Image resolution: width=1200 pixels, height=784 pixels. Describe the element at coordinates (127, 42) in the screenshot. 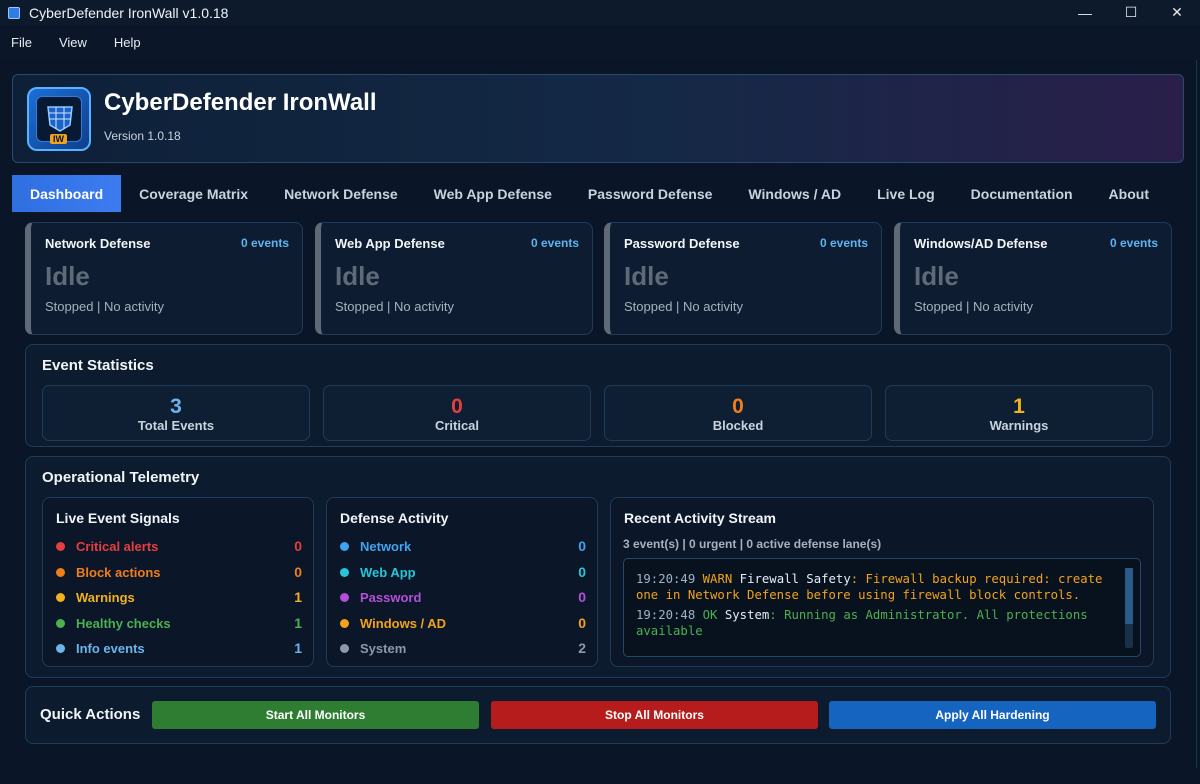

I see `menu-help: Help` at that location.